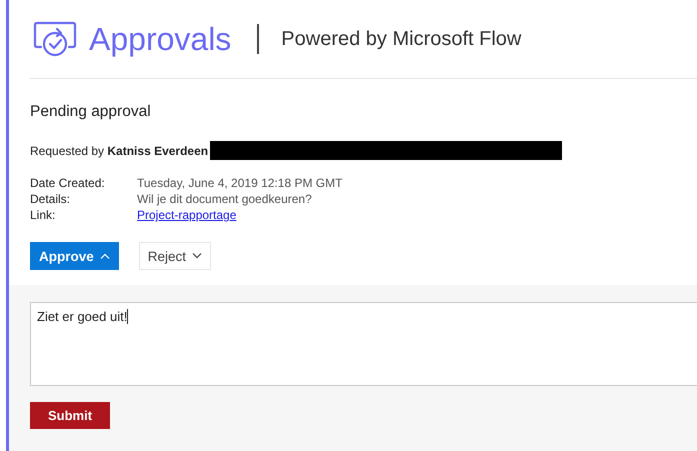  Describe the element at coordinates (74, 256) in the screenshot. I see `action-button: Approve` at that location.